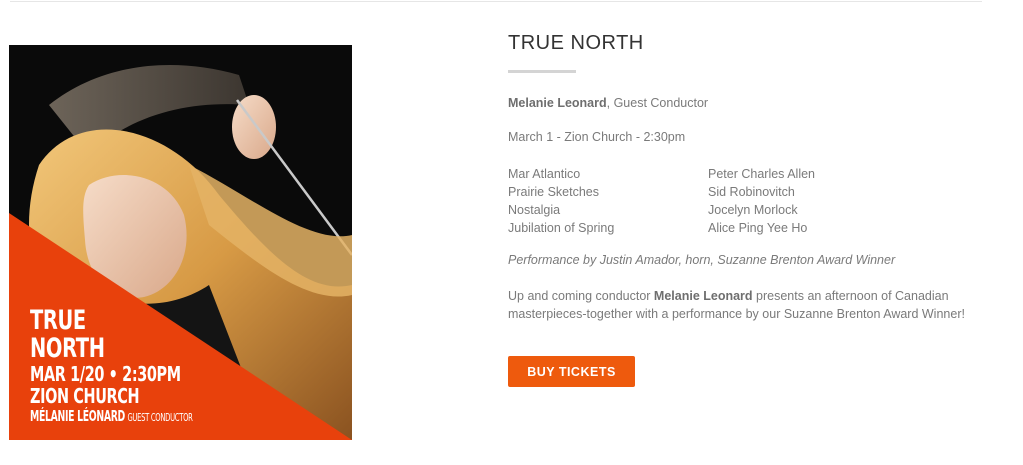 The height and width of the screenshot is (465, 1023). Describe the element at coordinates (85, 396) in the screenshot. I see `poster-venue: ZION CHURCH` at that location.